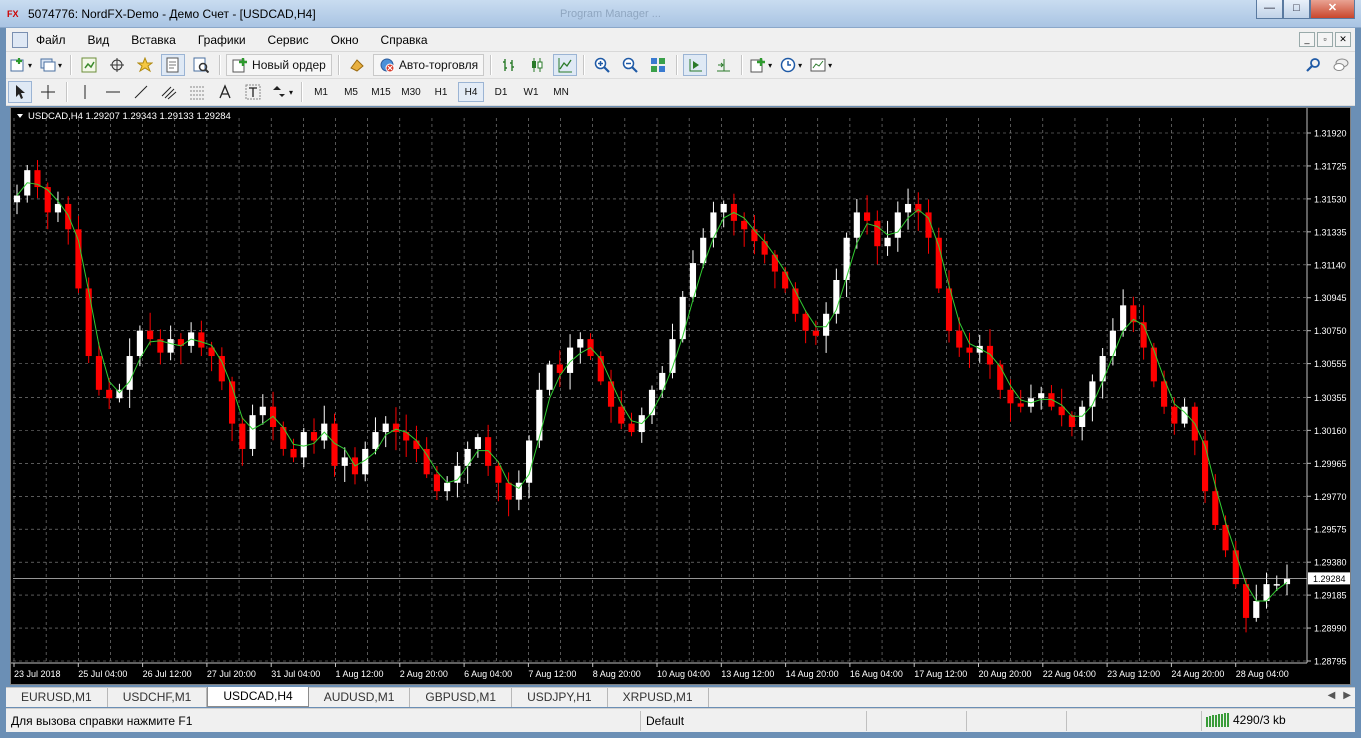 This screenshot has width=1361, height=738. Describe the element at coordinates (258, 697) in the screenshot. I see `tab-usdcad: USDCAD,H4` at that location.